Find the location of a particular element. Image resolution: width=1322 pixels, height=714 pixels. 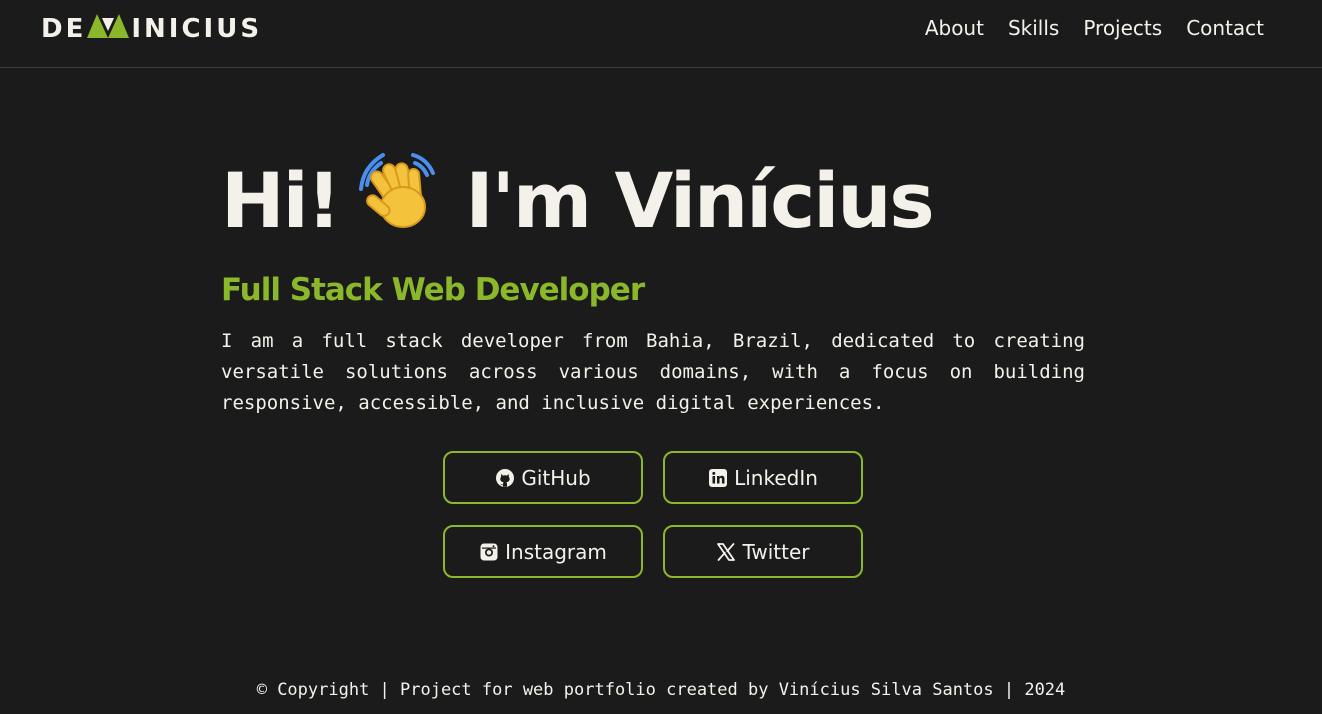

linkedin-button: LinkedIn is located at coordinates (763, 477).